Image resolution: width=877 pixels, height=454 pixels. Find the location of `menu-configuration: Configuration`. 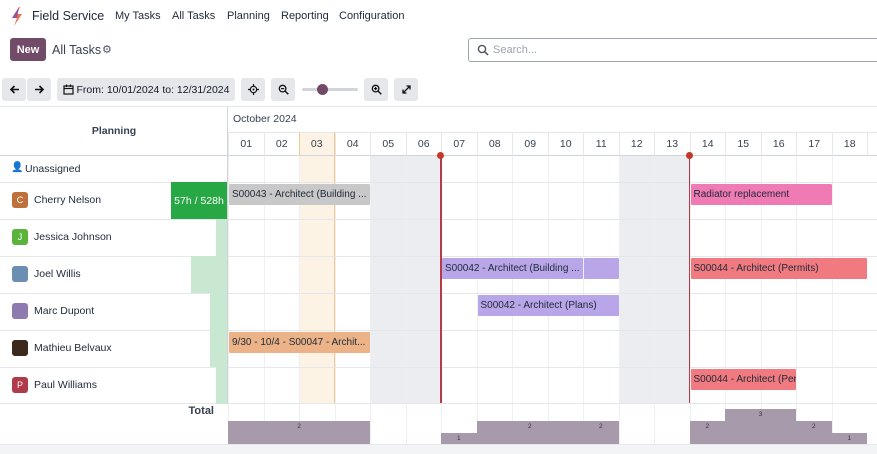

menu-configuration: Configuration is located at coordinates (371, 16).